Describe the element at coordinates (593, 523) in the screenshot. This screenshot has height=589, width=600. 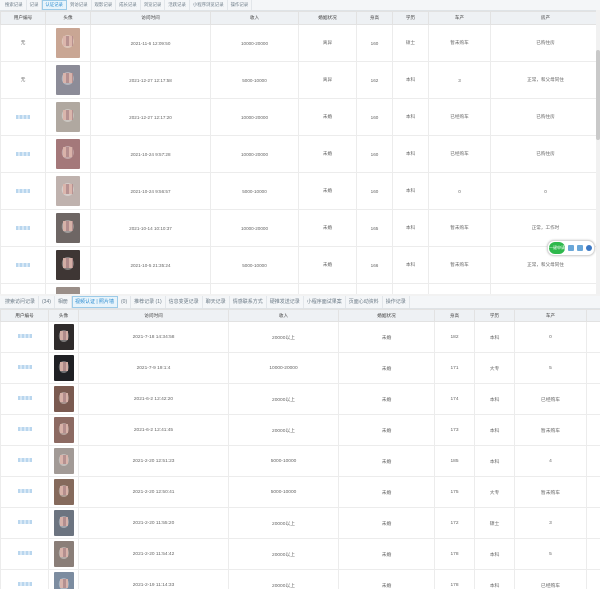
I see `empty-cell` at that location.